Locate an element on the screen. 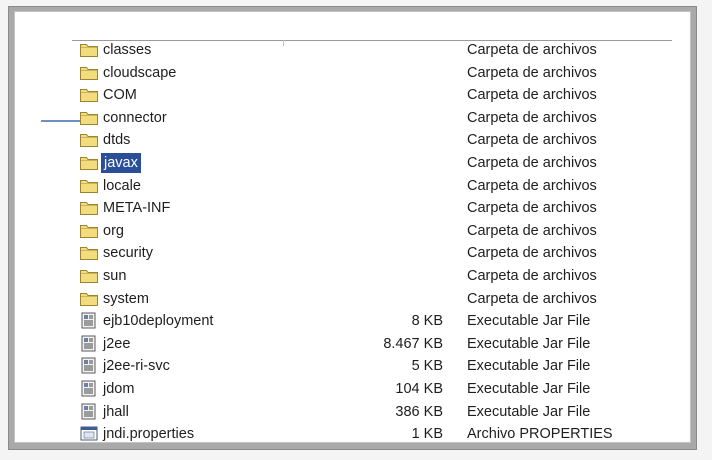 Image resolution: width=712 pixels, height=460 pixels. file-row: org Carpeta de archivos is located at coordinates (355, 231).